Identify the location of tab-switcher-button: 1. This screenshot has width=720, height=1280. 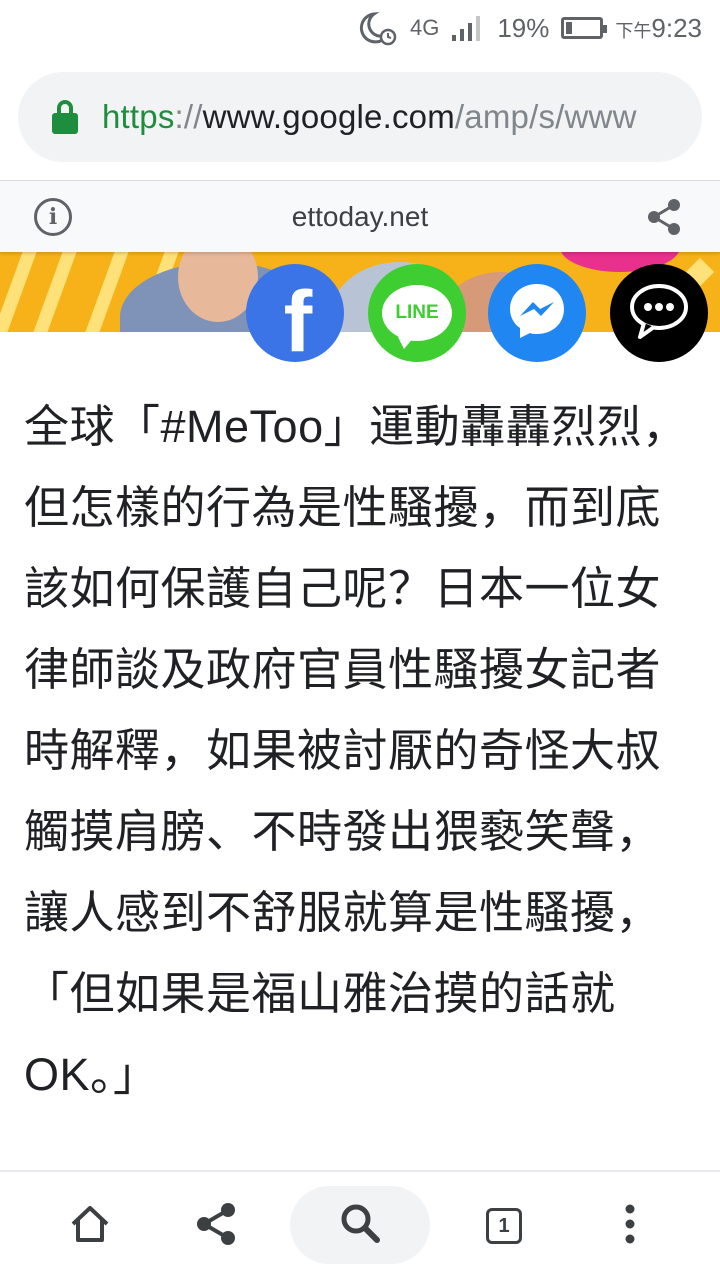
(504, 1226).